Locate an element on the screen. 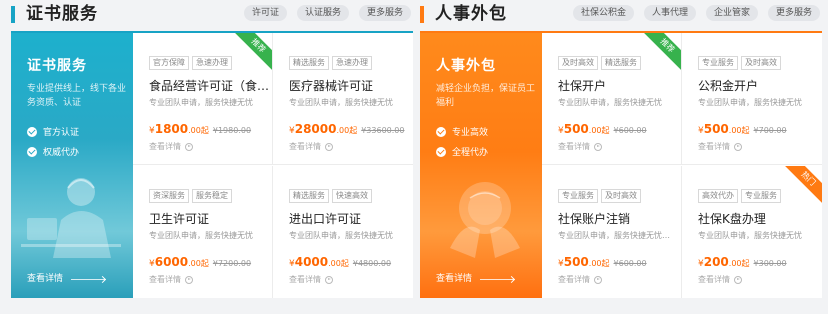  card-title: 进出口许可证 is located at coordinates (325, 218).